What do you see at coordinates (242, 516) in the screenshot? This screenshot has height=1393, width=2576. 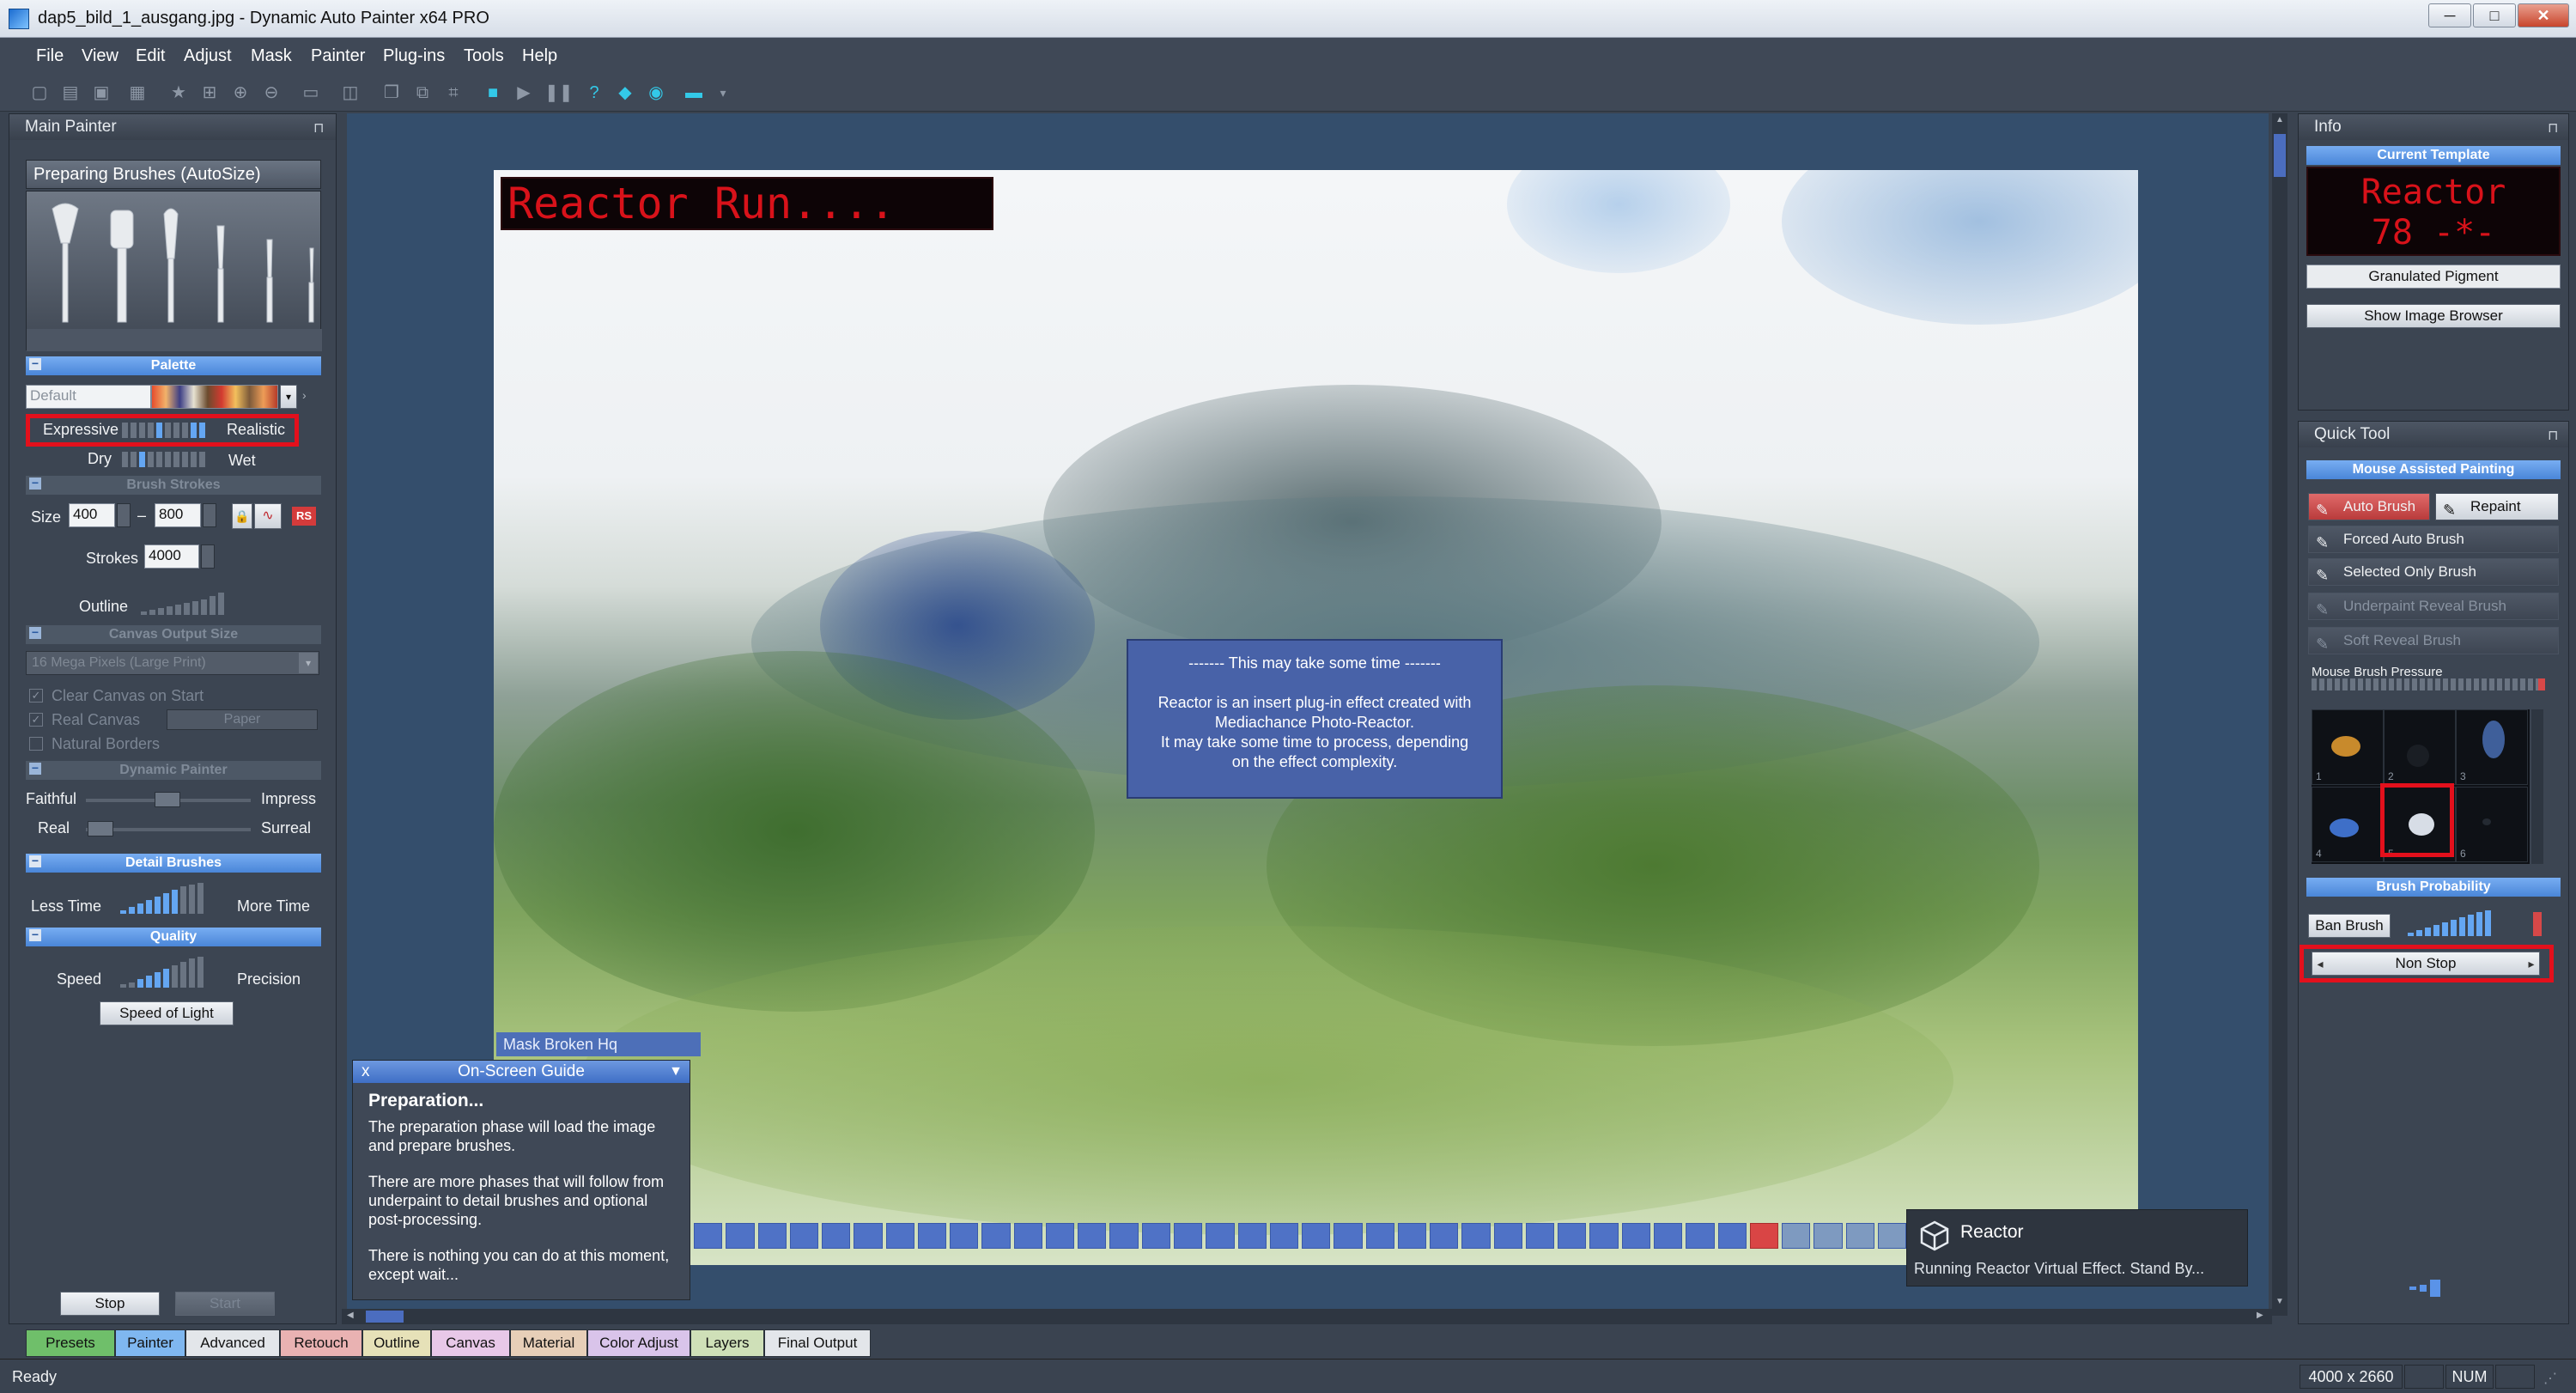 I see `lock-icon: 🔒` at bounding box center [242, 516].